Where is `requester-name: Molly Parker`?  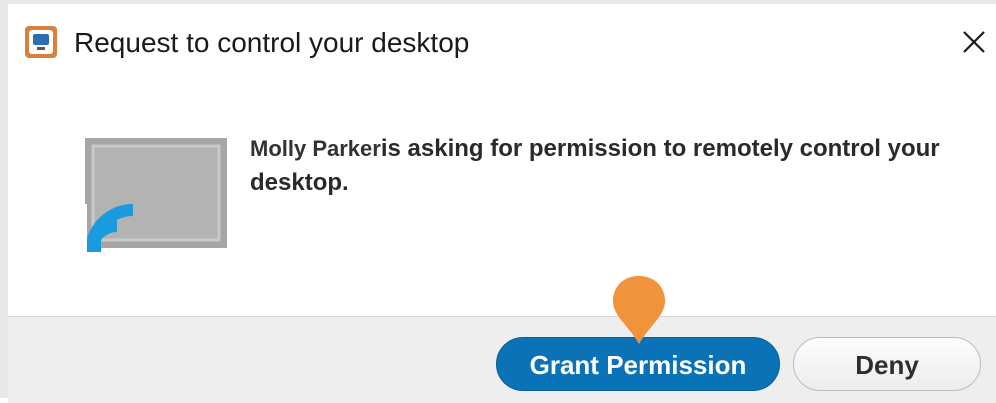
requester-name: Molly Parker is located at coordinates (315, 148).